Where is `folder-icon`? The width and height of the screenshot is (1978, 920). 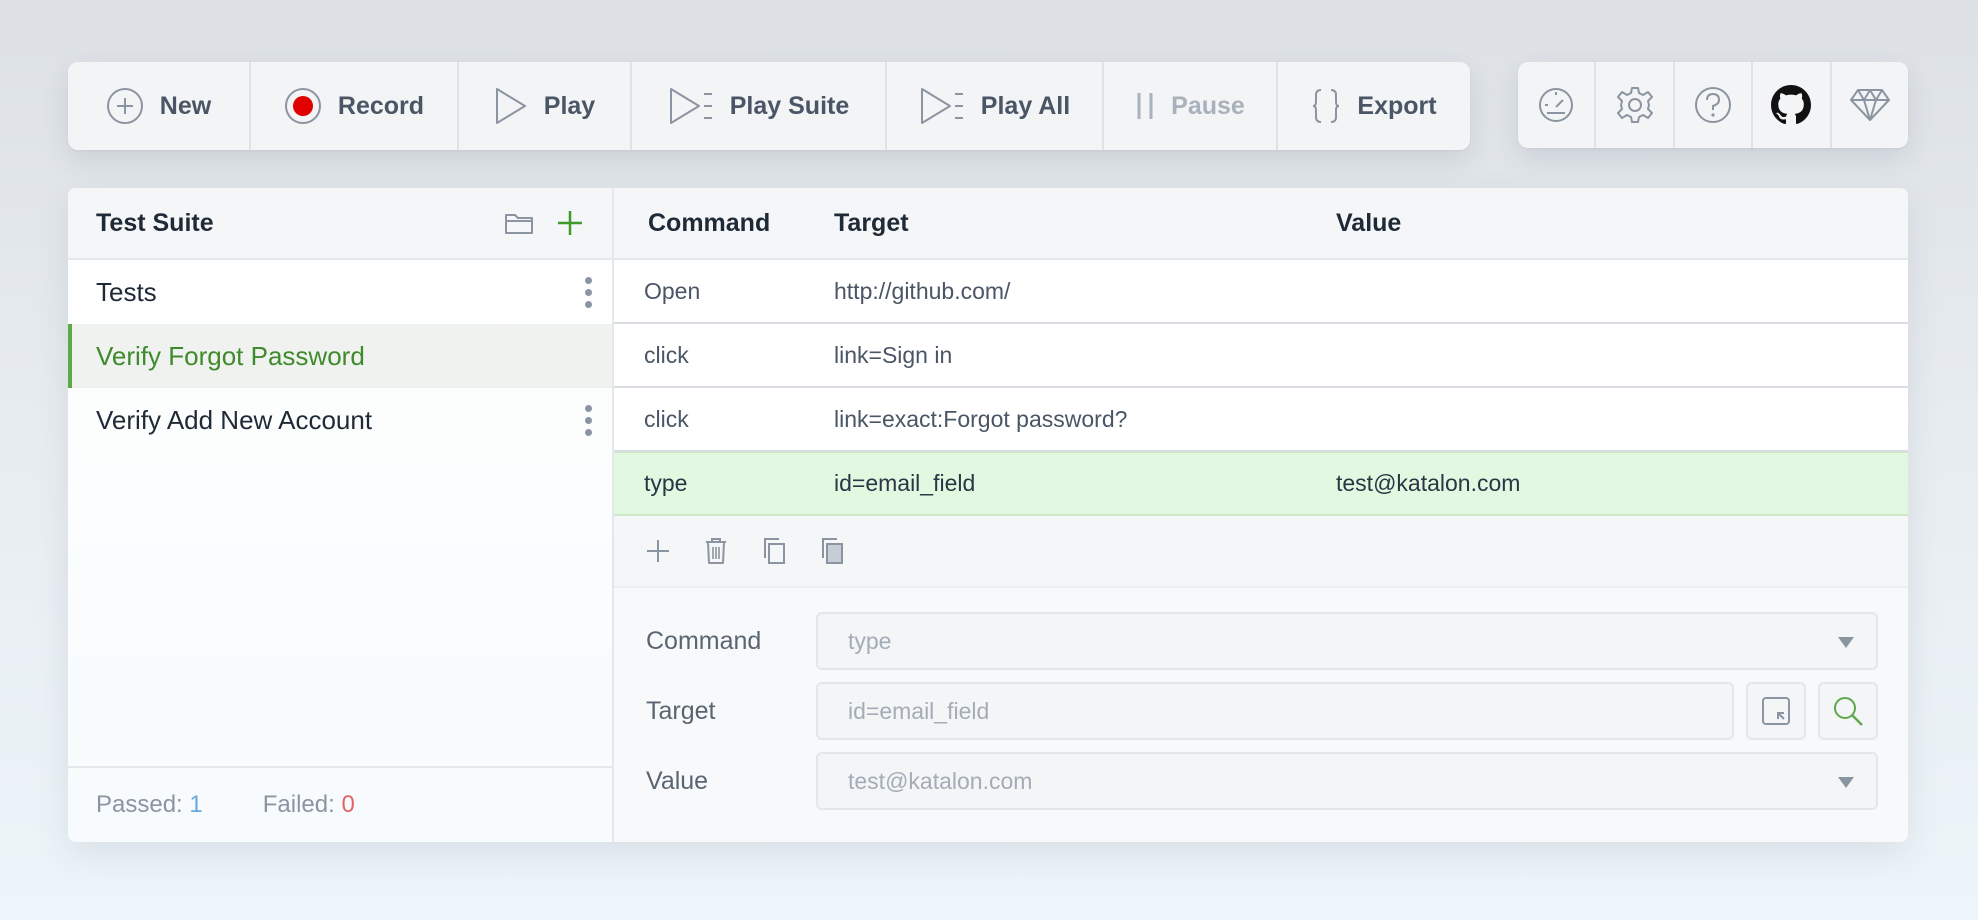 folder-icon is located at coordinates (519, 224).